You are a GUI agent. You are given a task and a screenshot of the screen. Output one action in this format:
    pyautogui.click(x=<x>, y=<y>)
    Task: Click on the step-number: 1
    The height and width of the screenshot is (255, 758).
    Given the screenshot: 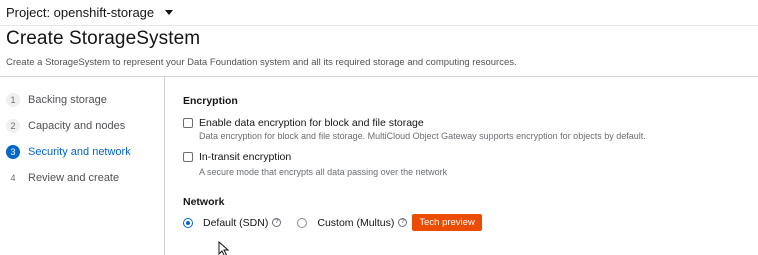 What is the action you would take?
    pyautogui.click(x=13, y=100)
    